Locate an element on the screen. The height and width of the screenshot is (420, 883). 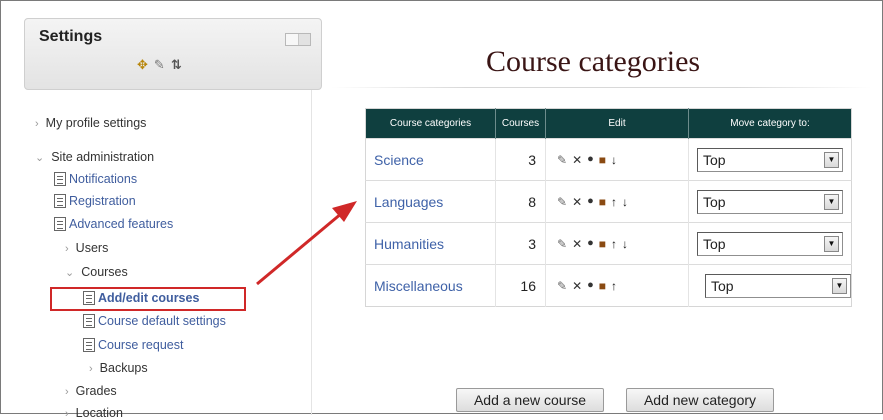
tree-item-label: My profile settings is located at coordinates (96, 123).